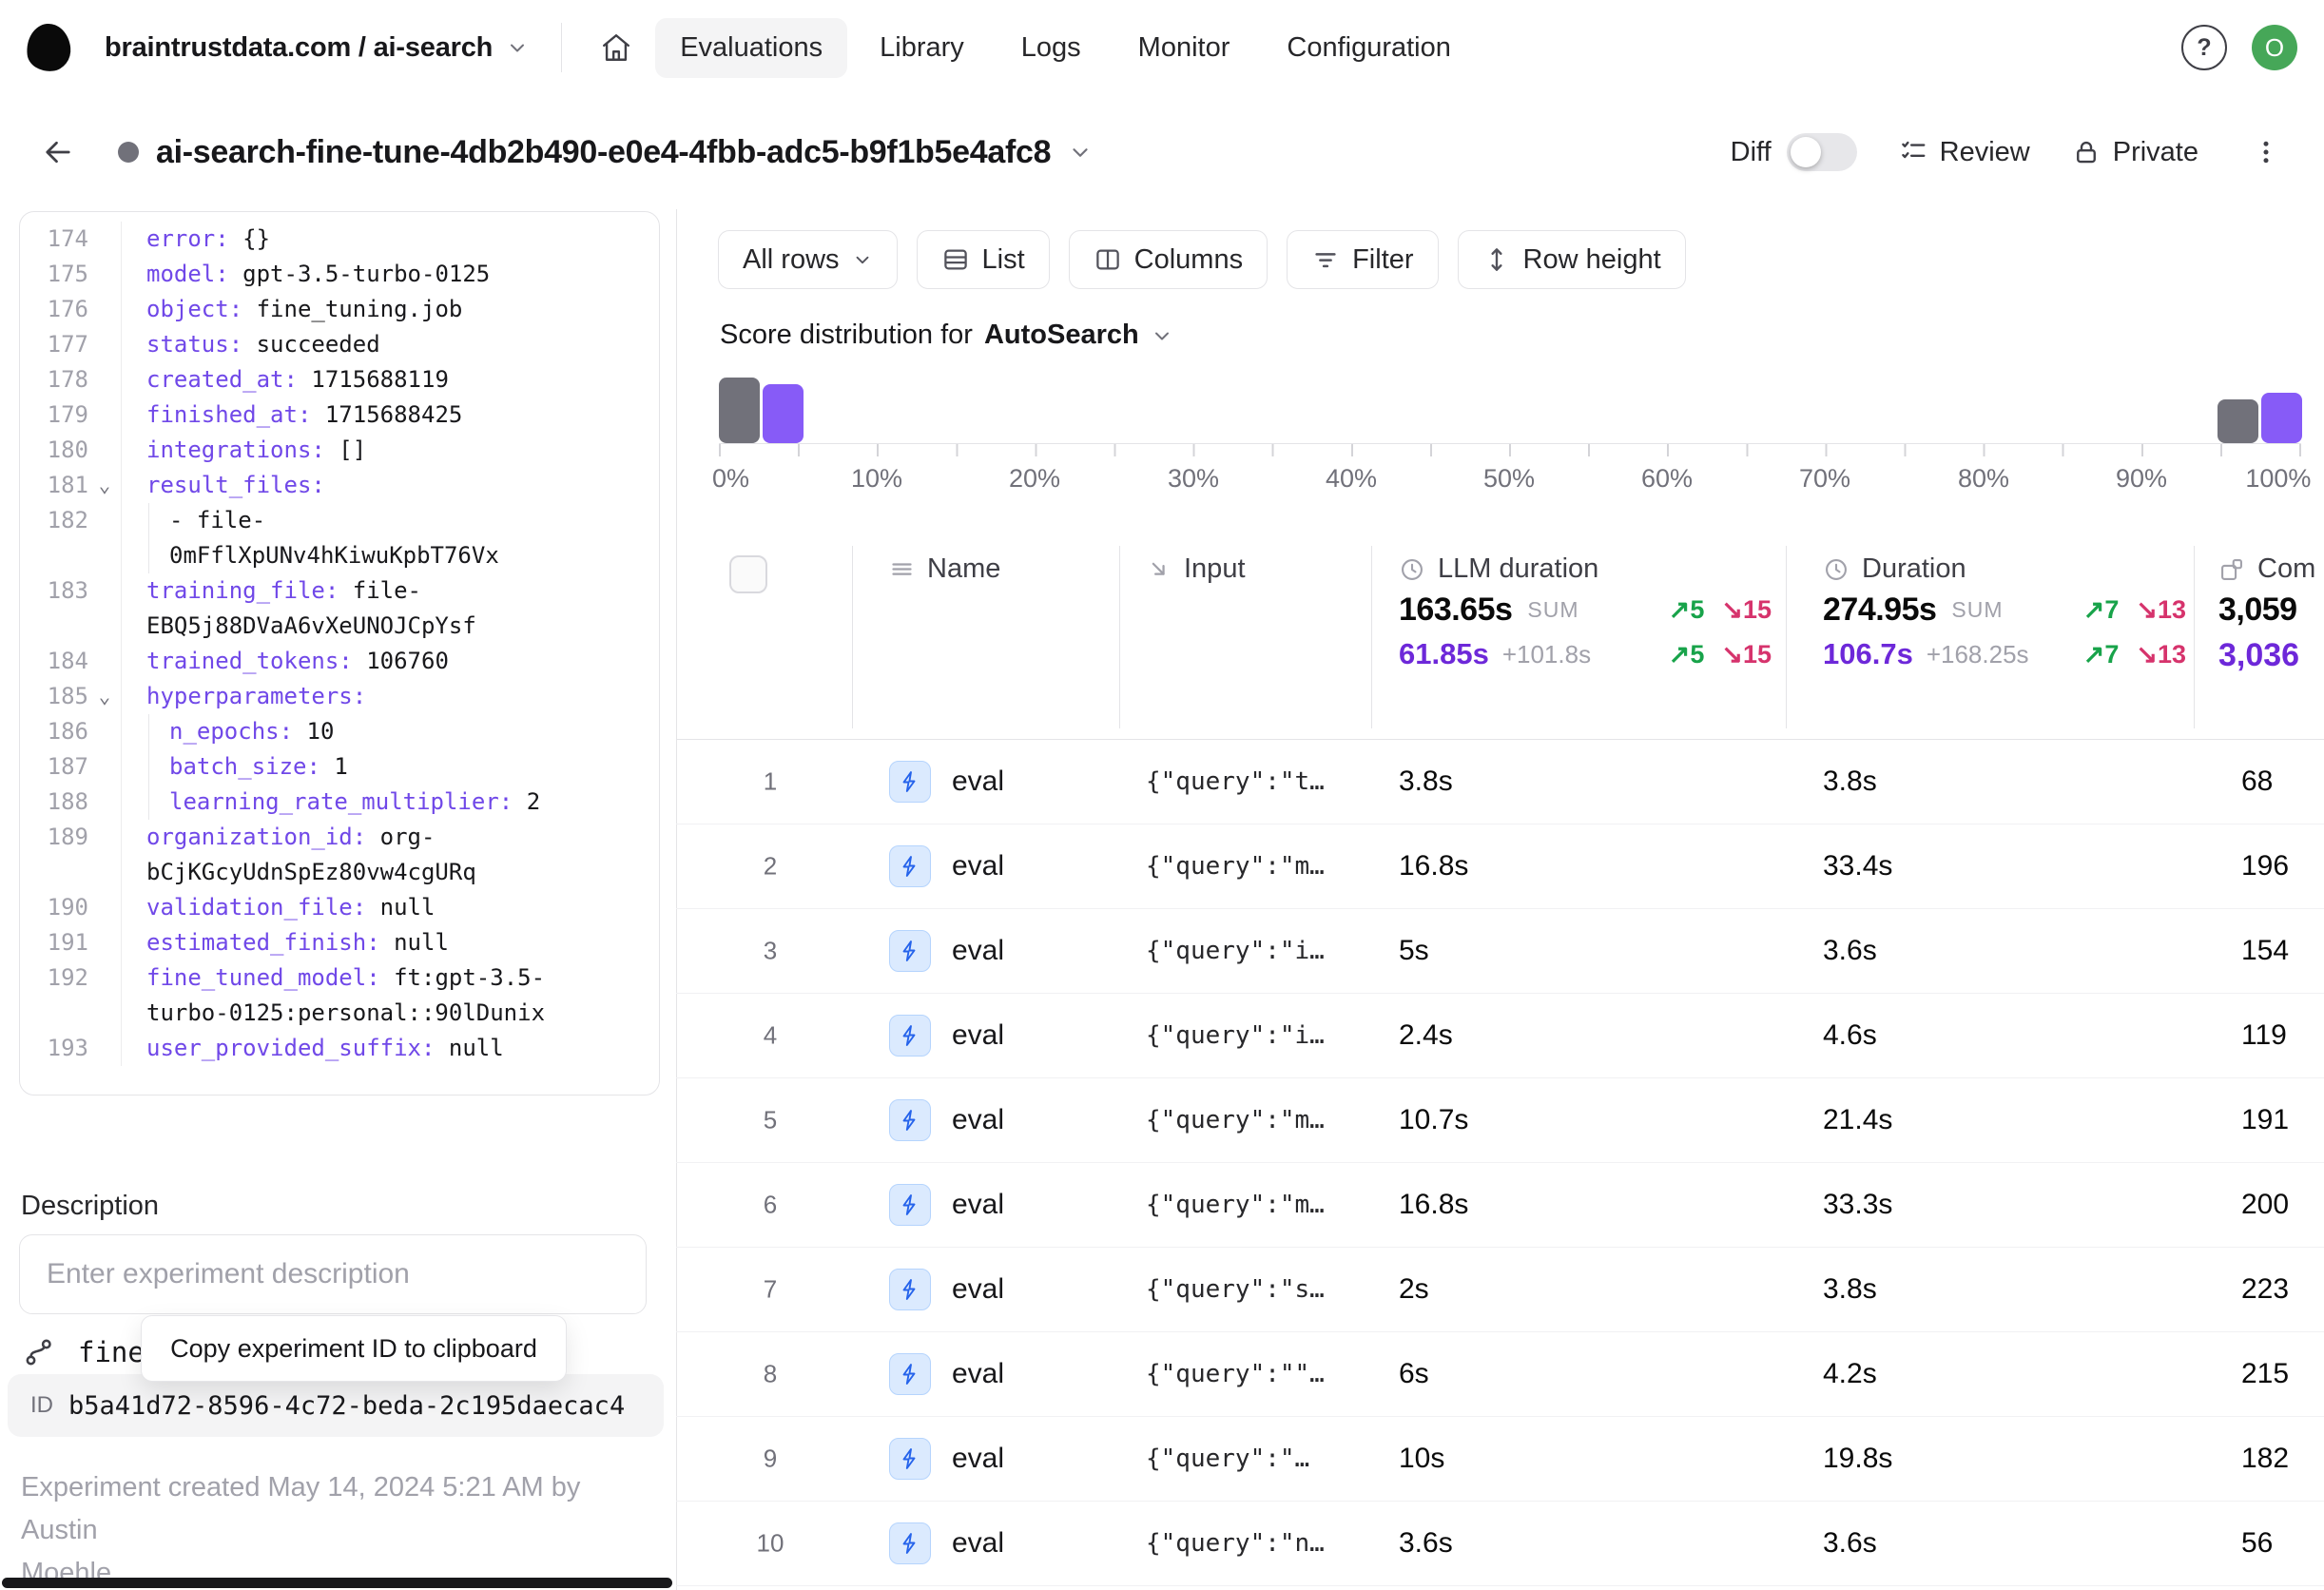 This screenshot has height=1590, width=2324. What do you see at coordinates (1369, 48) in the screenshot?
I see `nav-tab: Configuration` at bounding box center [1369, 48].